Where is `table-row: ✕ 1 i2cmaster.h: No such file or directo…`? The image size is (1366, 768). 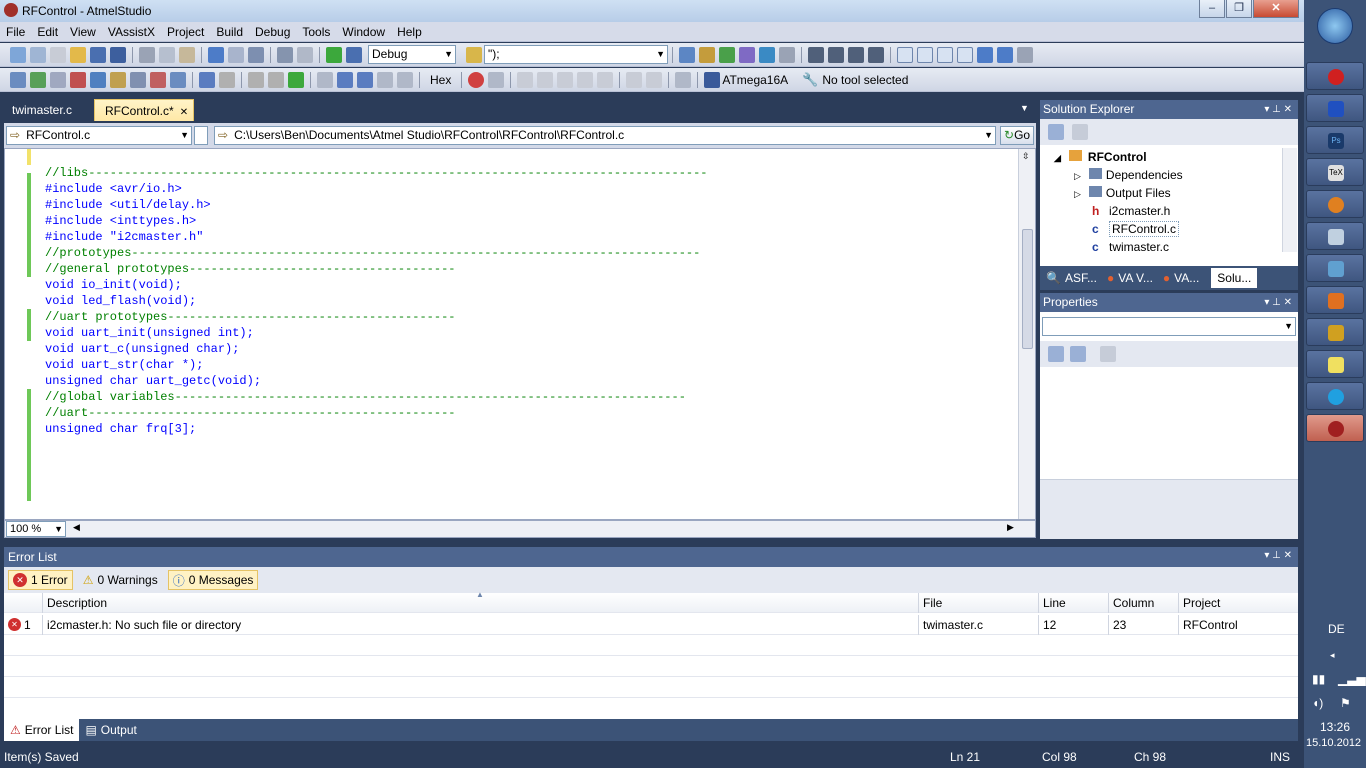 table-row: ✕ 1 i2cmaster.h: No such file or directo… is located at coordinates (651, 625).